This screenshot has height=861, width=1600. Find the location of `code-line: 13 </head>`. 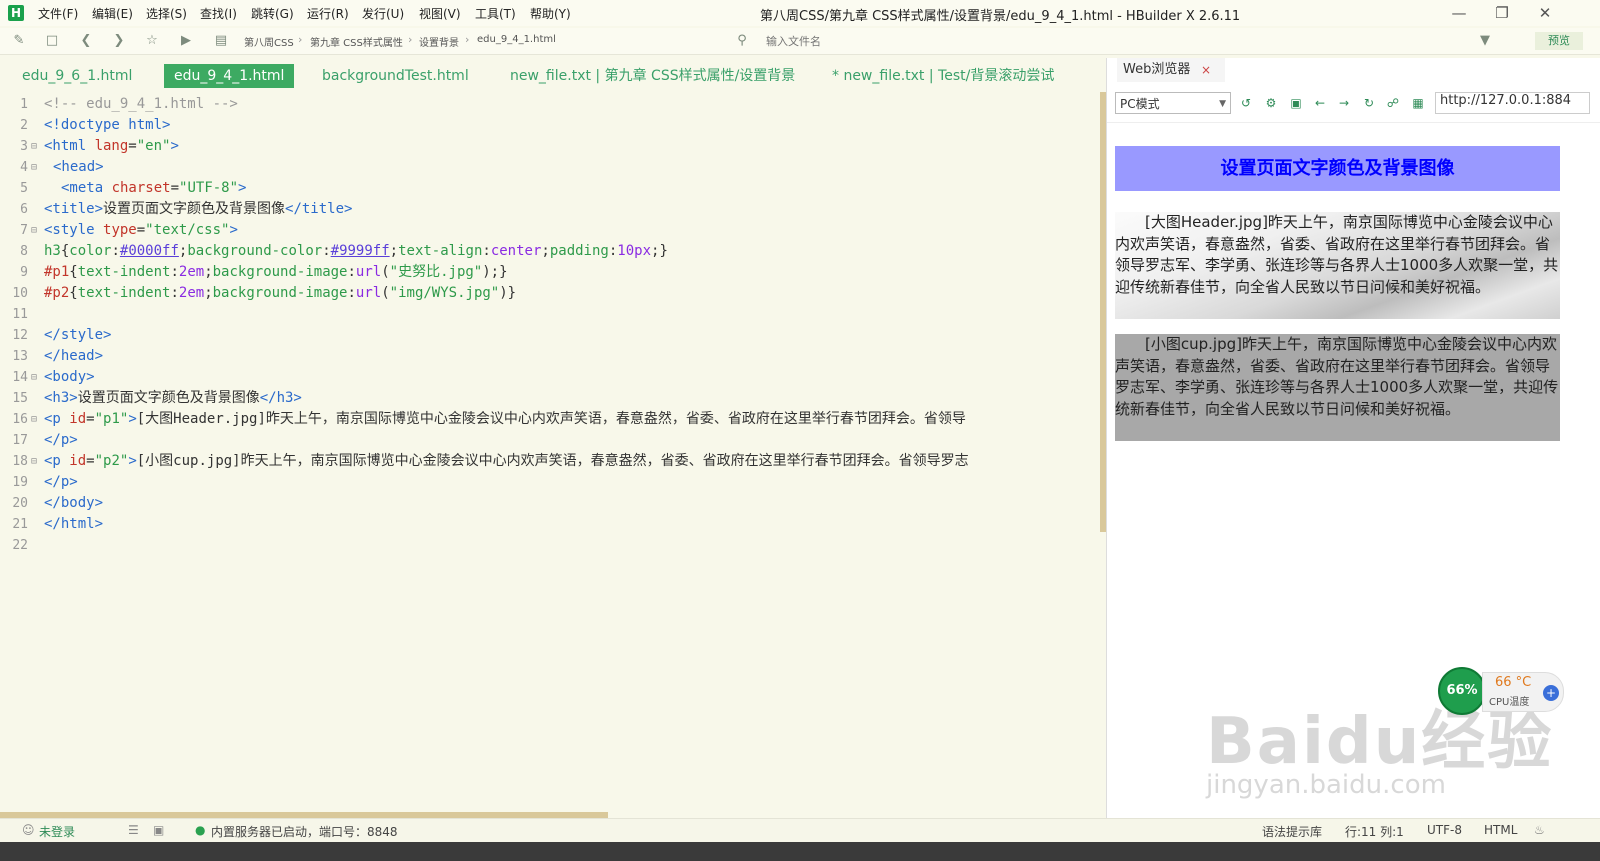

code-line: 13 </head> is located at coordinates (551, 356).